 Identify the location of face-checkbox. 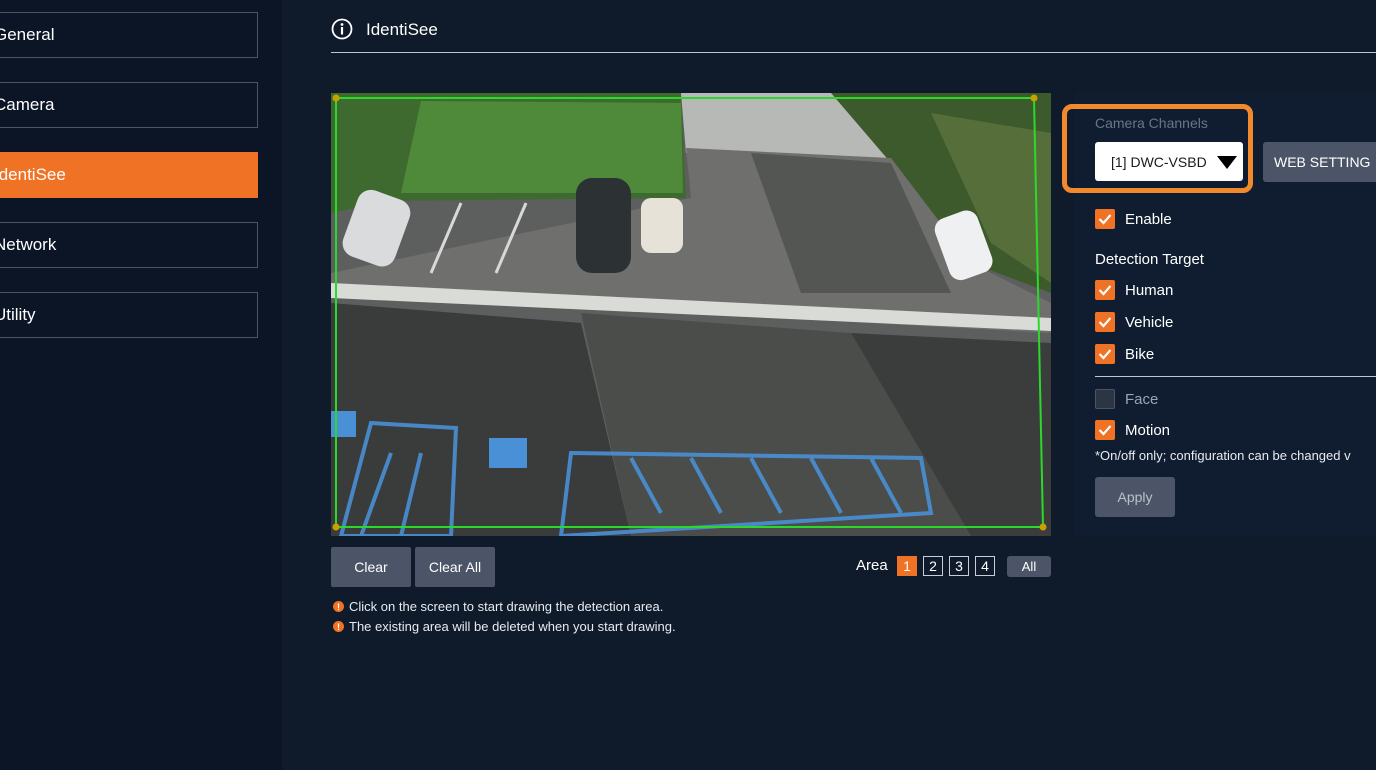
(1105, 399).